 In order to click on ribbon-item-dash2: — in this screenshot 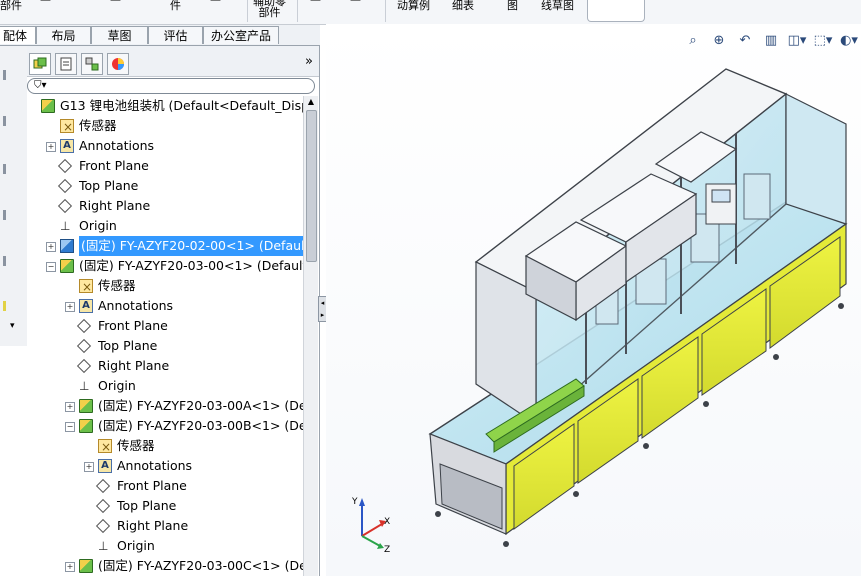, I will do `click(115, 2)`.